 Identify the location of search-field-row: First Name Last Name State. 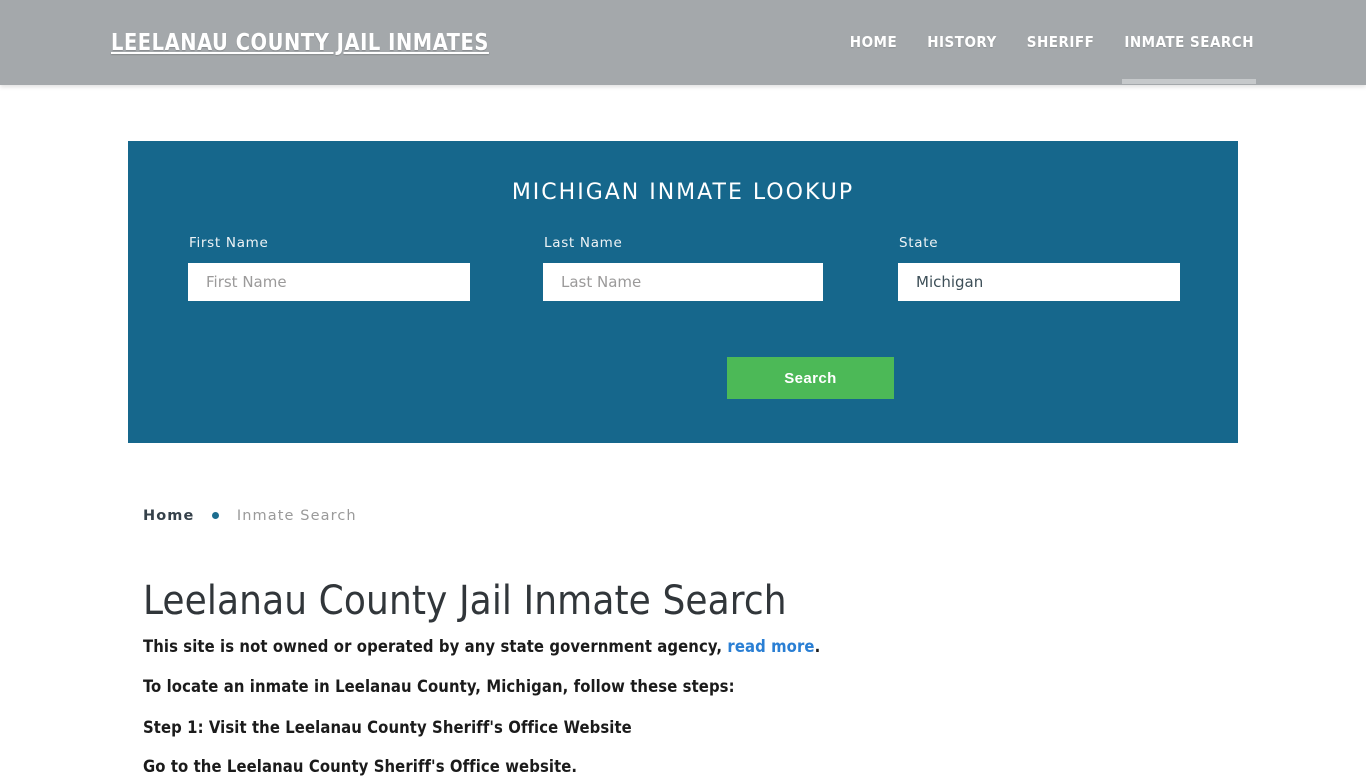
(683, 270).